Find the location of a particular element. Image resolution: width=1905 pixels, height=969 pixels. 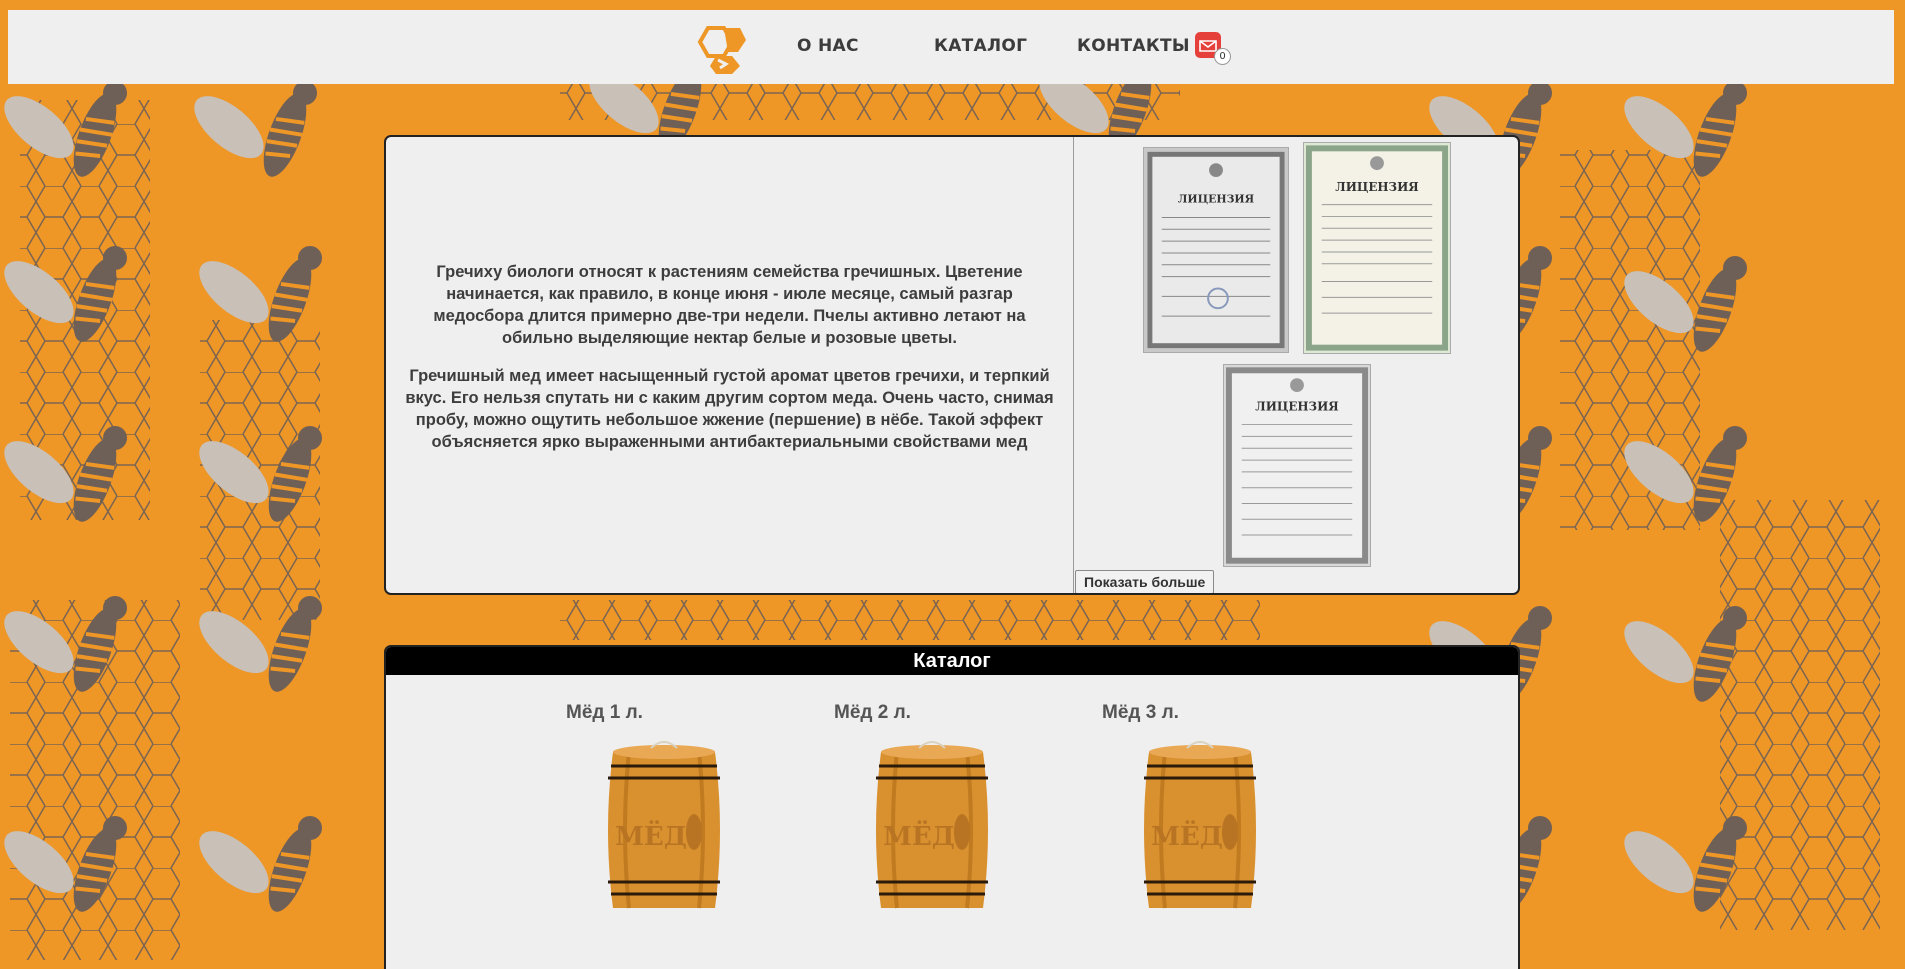

certificates-gallery: ЛИЦЕНЗИЯ ЛИЦЕНЗИЯ ЛИЦЕНЗИЯ is located at coordinates (1296, 365).